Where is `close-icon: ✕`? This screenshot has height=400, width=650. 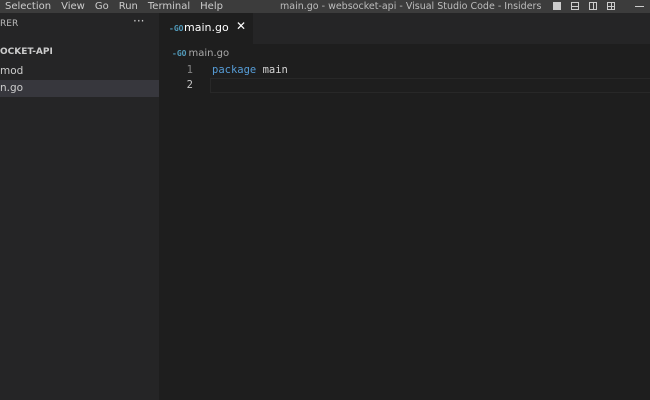
close-icon: ✕ is located at coordinates (241, 26).